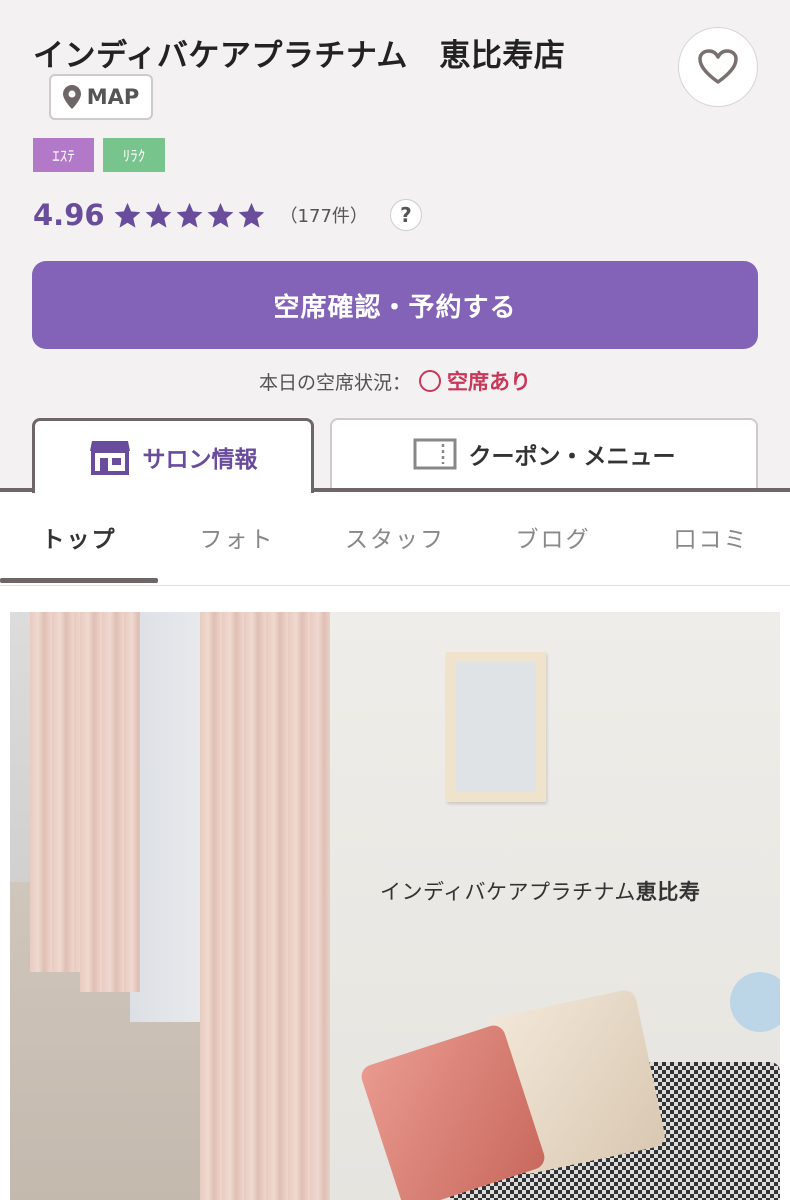 The width and height of the screenshot is (790, 1200). I want to click on rating-stars, so click(189, 215).